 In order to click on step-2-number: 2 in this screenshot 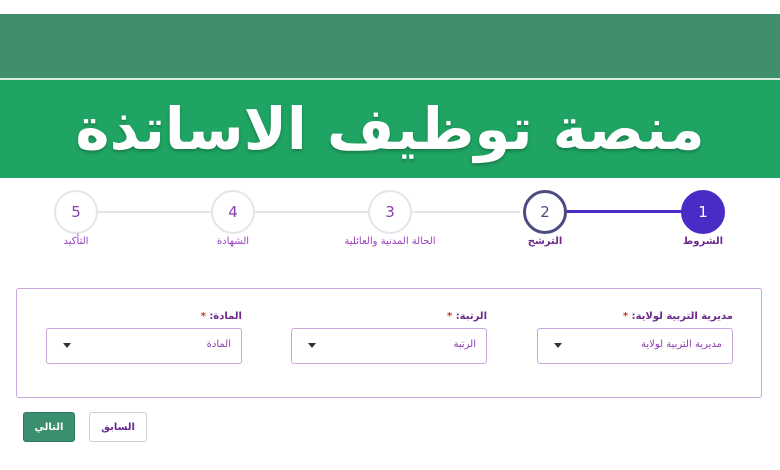, I will do `click(545, 212)`.